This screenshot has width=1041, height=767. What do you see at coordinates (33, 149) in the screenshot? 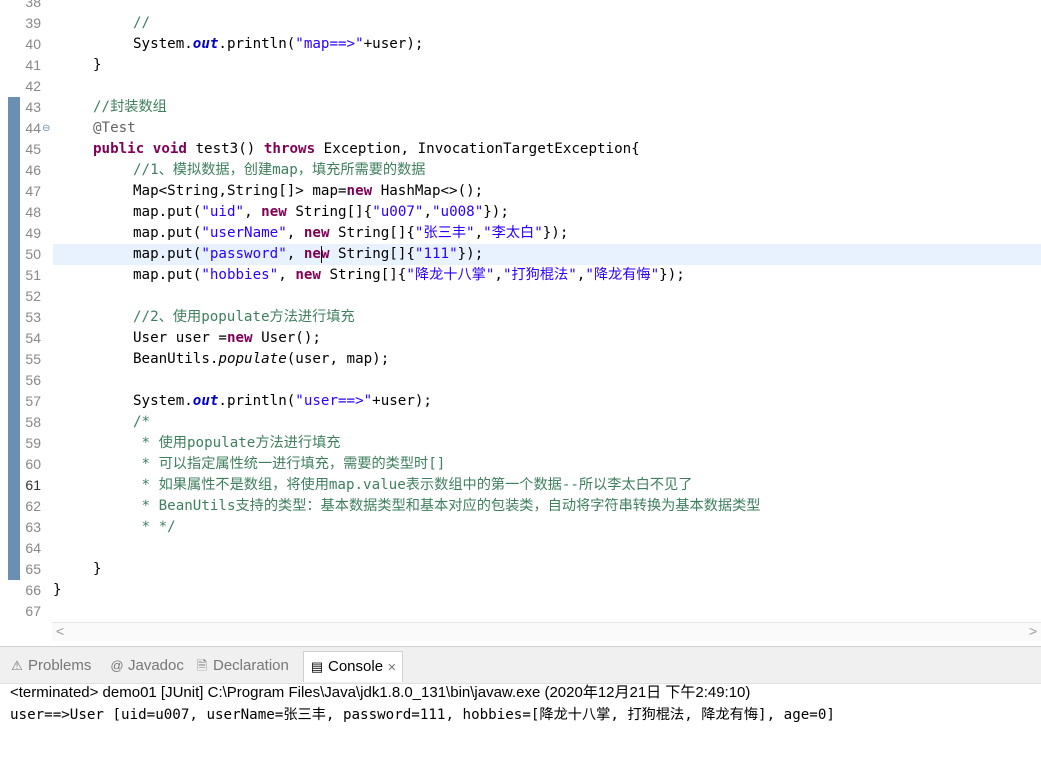
I see `line-number: 45` at bounding box center [33, 149].